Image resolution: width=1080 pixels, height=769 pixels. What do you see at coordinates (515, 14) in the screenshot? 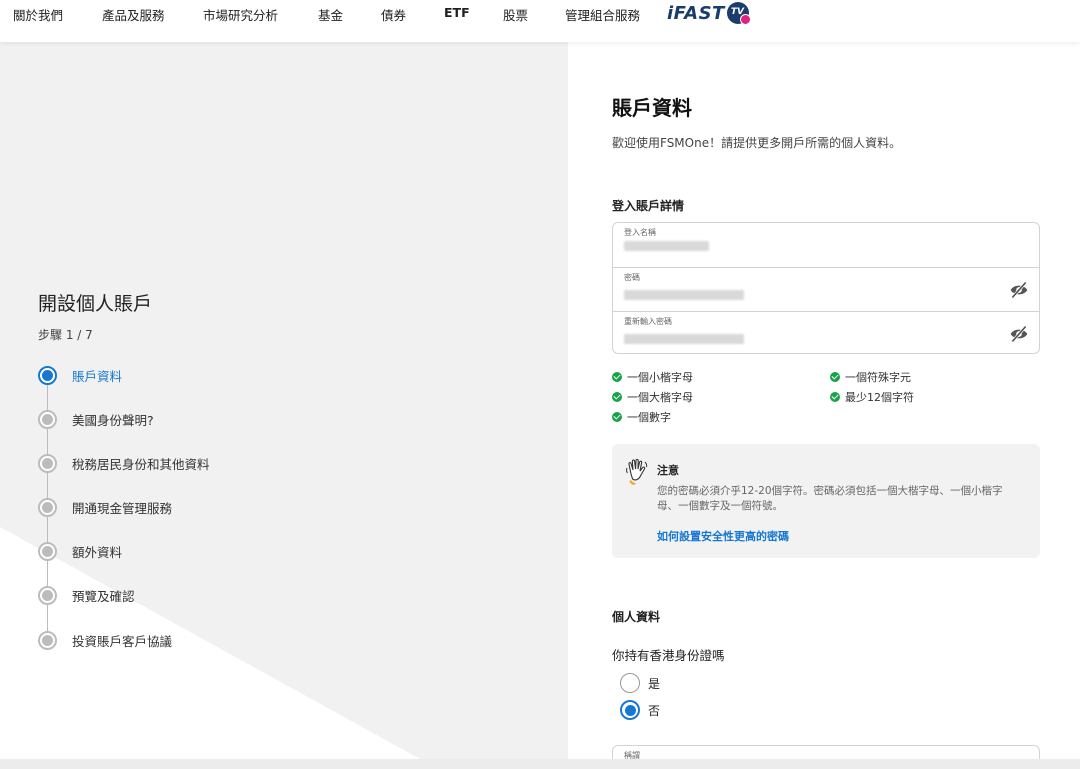
I see `nav-item-stocks: 股票` at bounding box center [515, 14].